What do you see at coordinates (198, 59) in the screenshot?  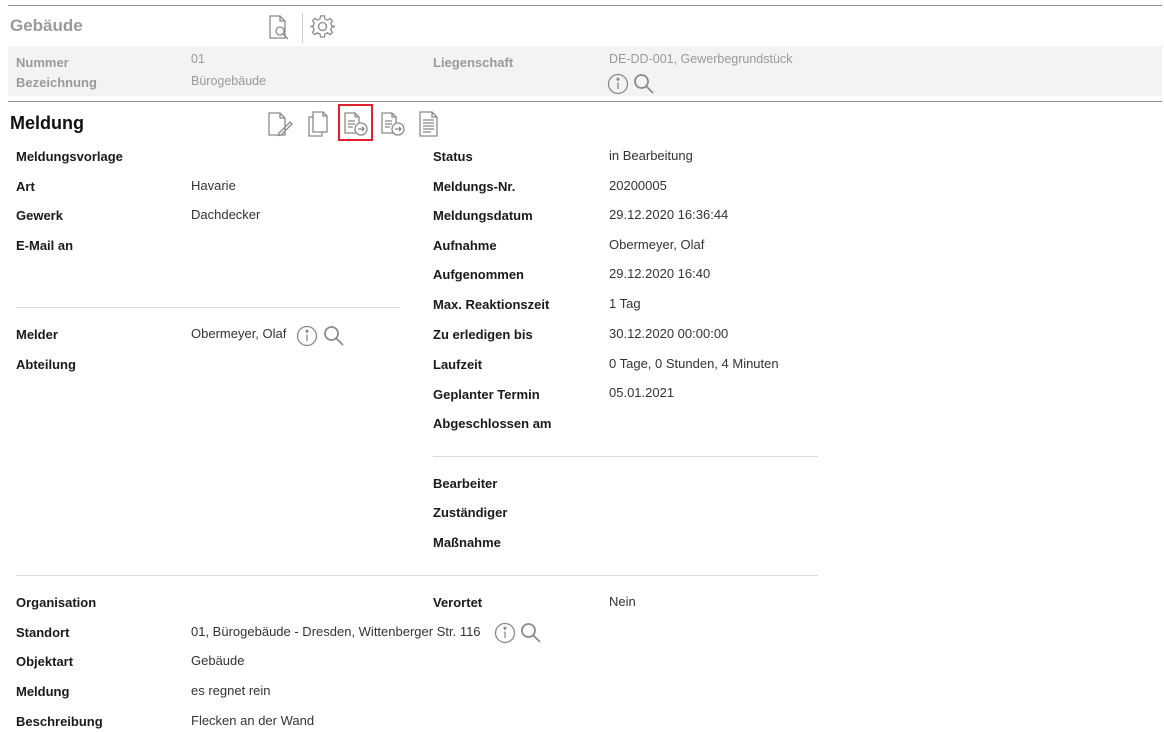 I see `nummer-value: 01` at bounding box center [198, 59].